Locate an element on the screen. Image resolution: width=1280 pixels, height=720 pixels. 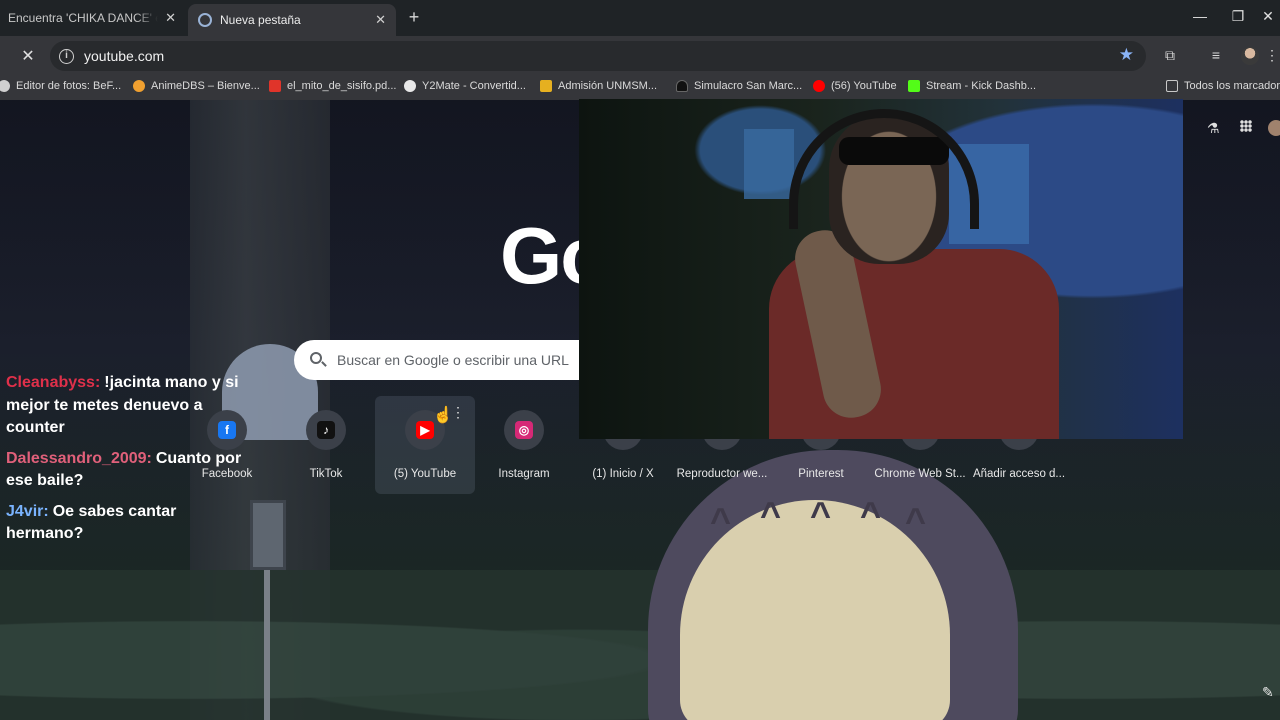
simulacro-icon is located at coordinates (682, 86).